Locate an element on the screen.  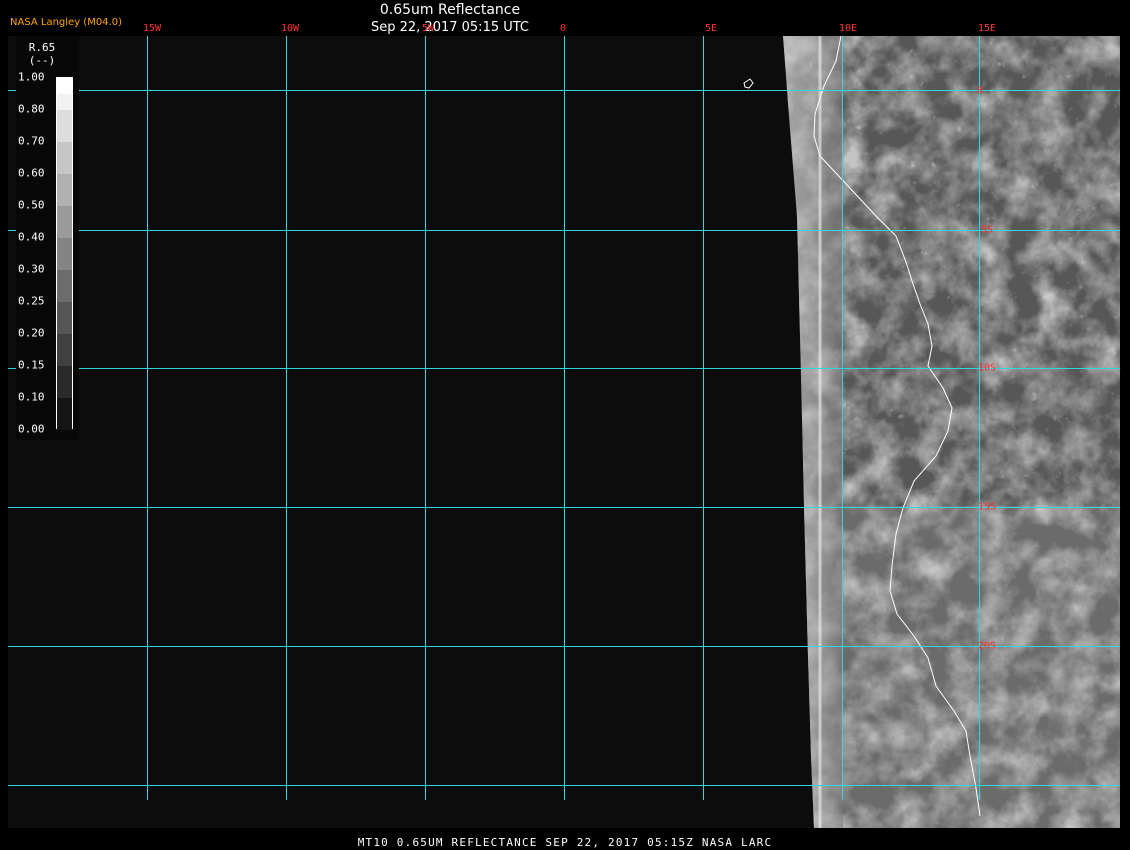
legend-variable: R.65 is located at coordinates (42, 47).